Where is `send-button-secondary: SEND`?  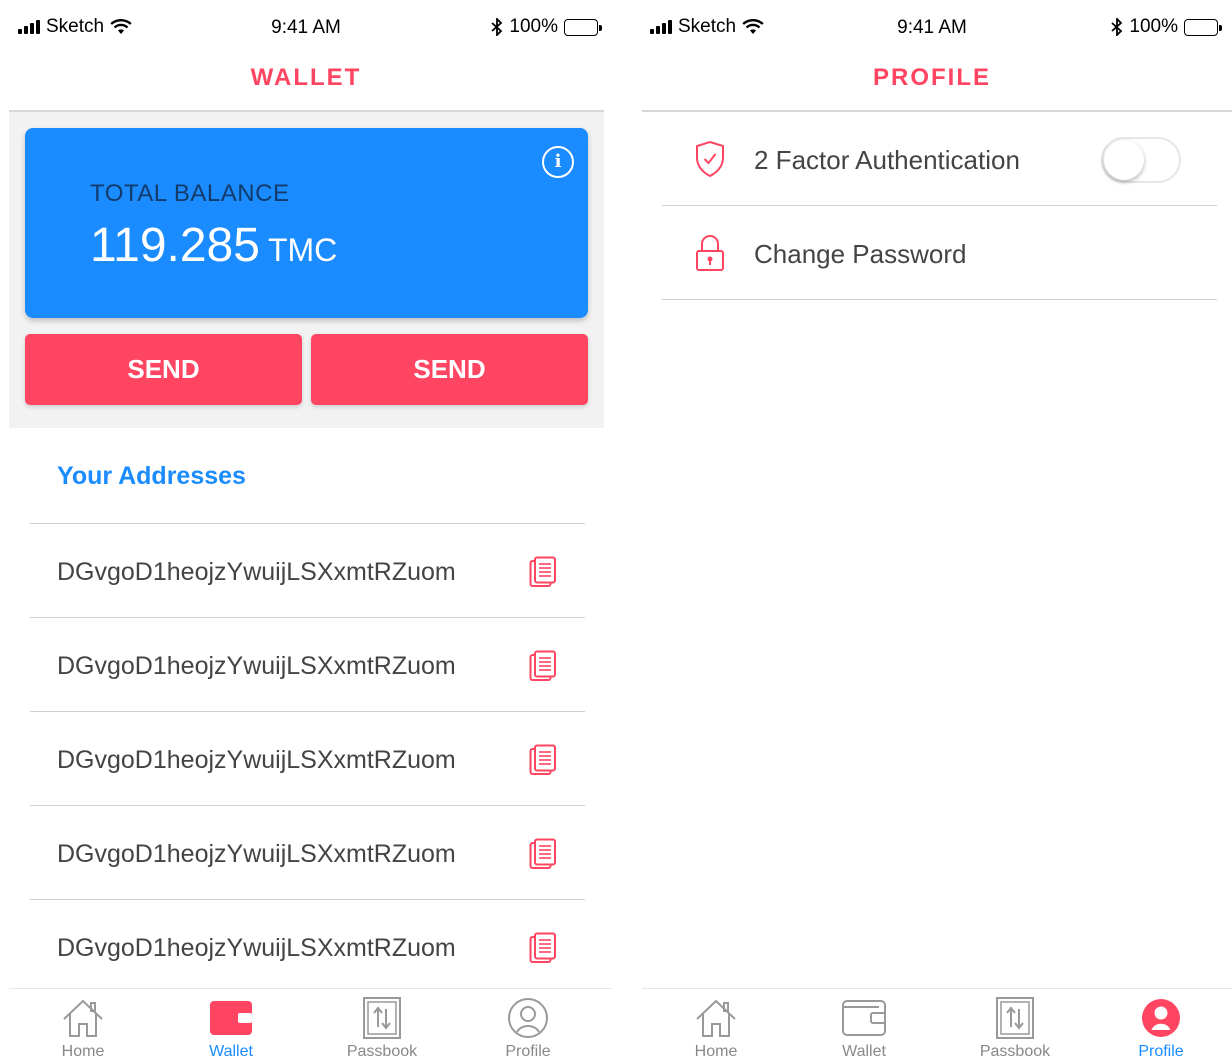 send-button-secondary: SEND is located at coordinates (449, 369).